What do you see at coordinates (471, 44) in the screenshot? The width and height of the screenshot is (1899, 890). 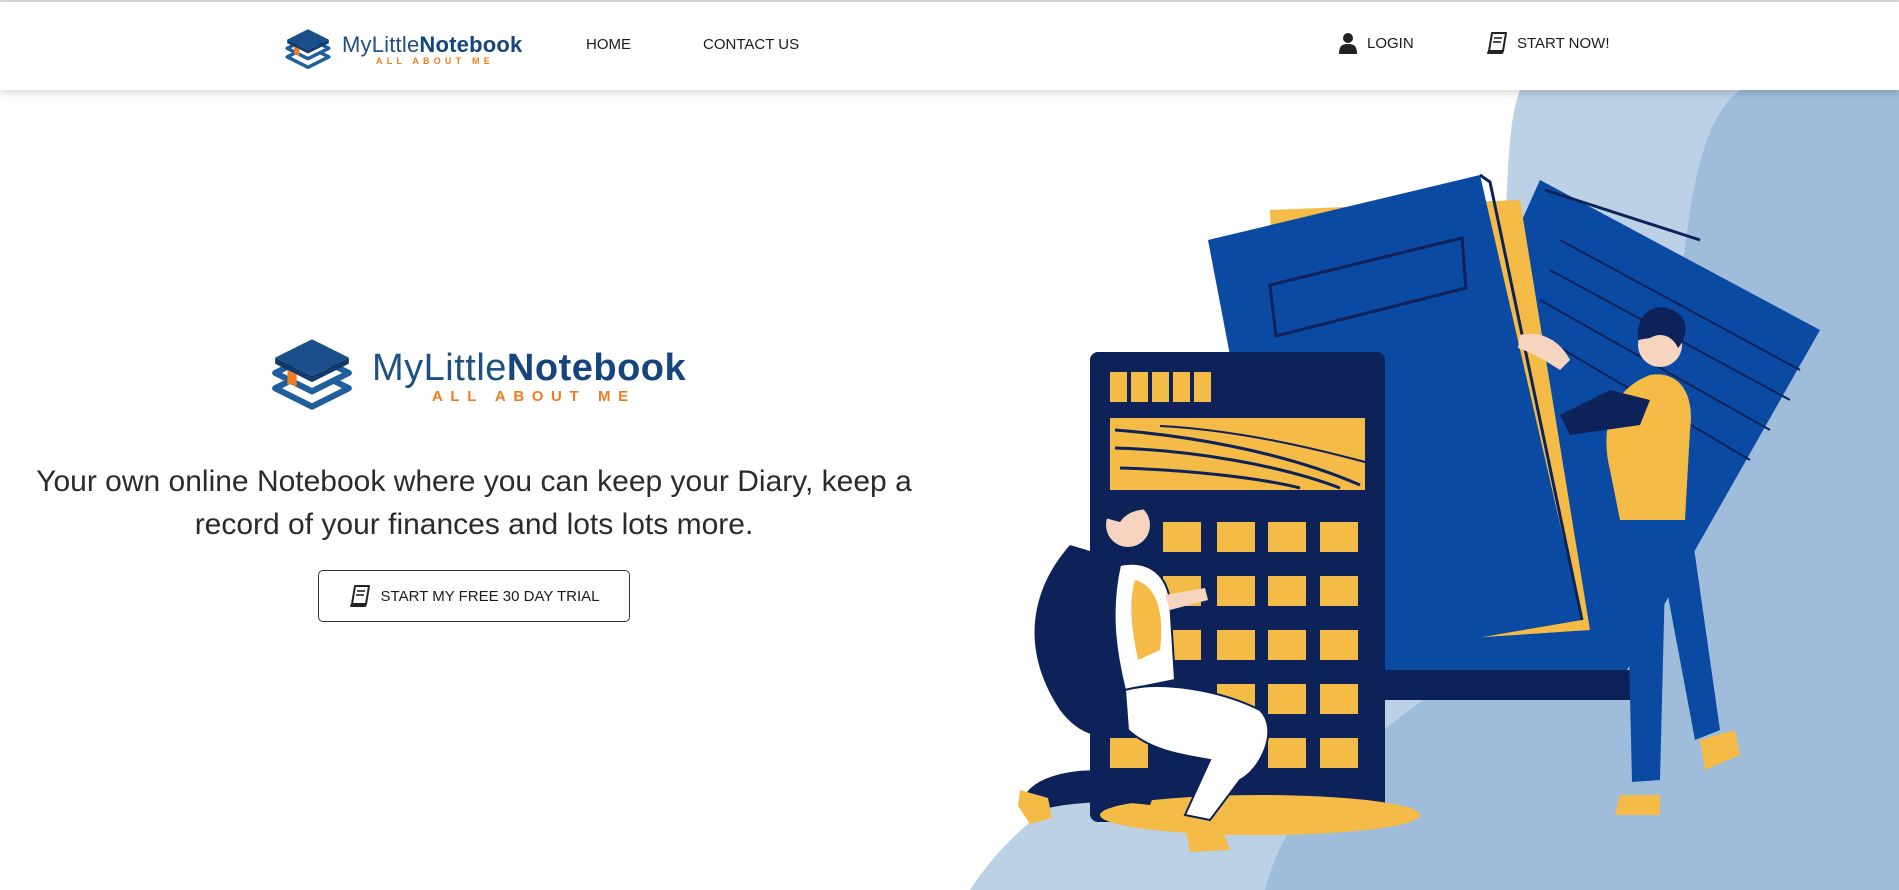 I see `brand-name-bold: Notebook` at bounding box center [471, 44].